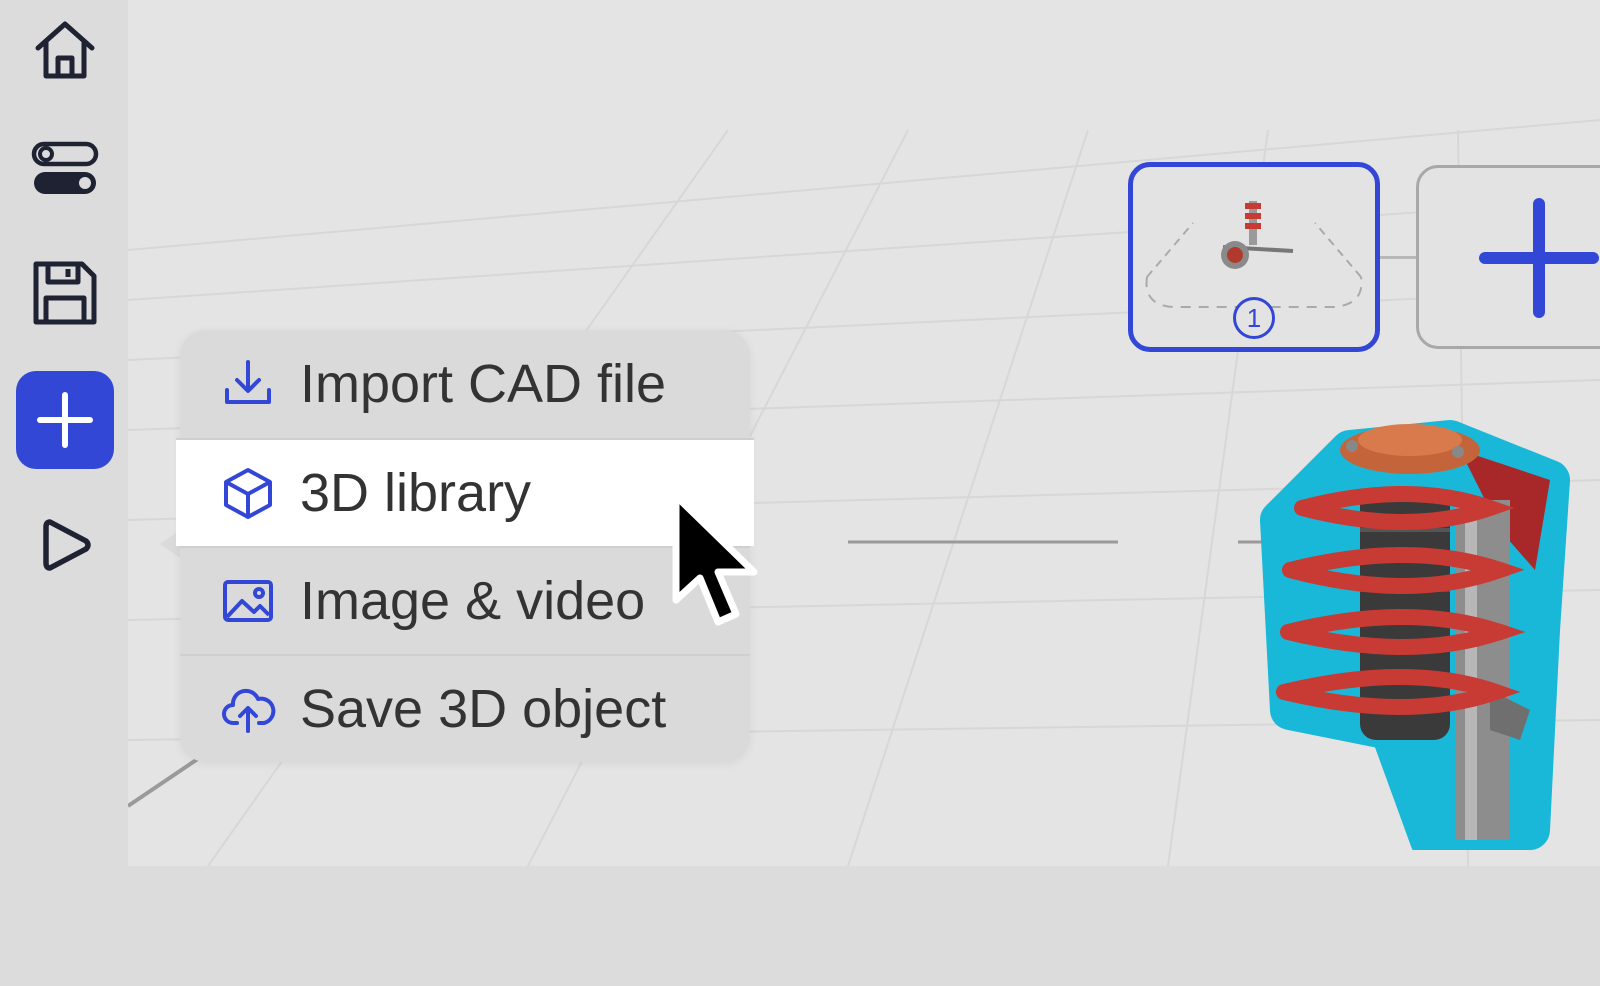 The width and height of the screenshot is (1600, 986). Describe the element at coordinates (1254, 257) in the screenshot. I see `scene-thumbnail-card: 1` at that location.